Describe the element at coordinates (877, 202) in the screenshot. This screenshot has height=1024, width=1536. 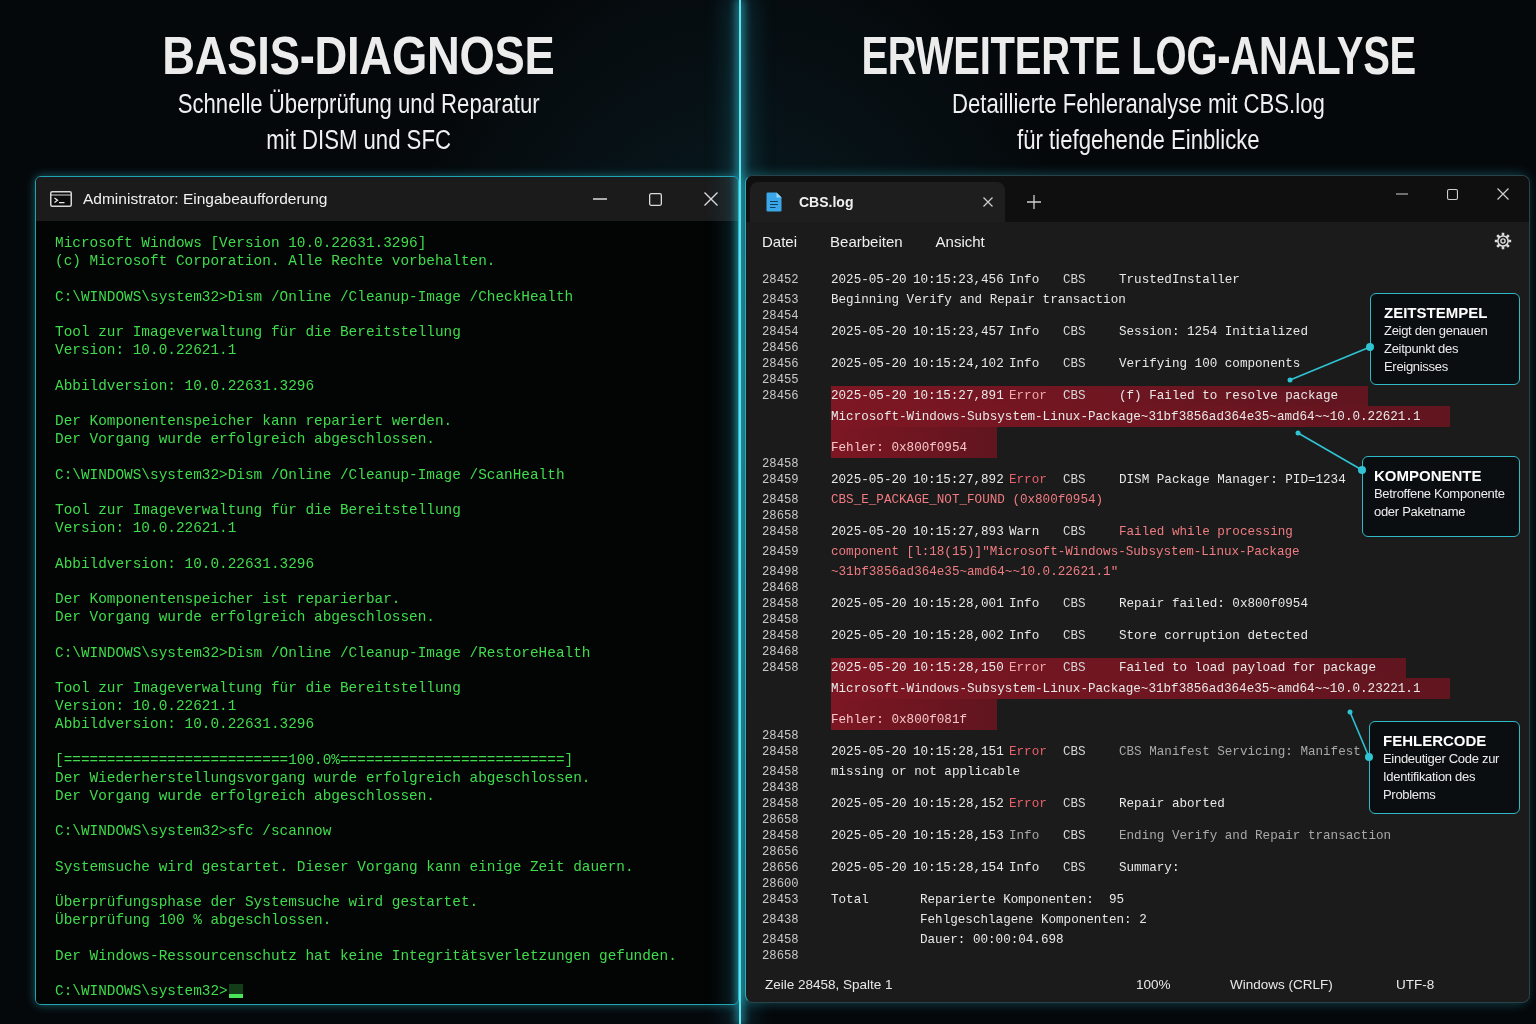
I see `file-tab: CBS.log` at that location.